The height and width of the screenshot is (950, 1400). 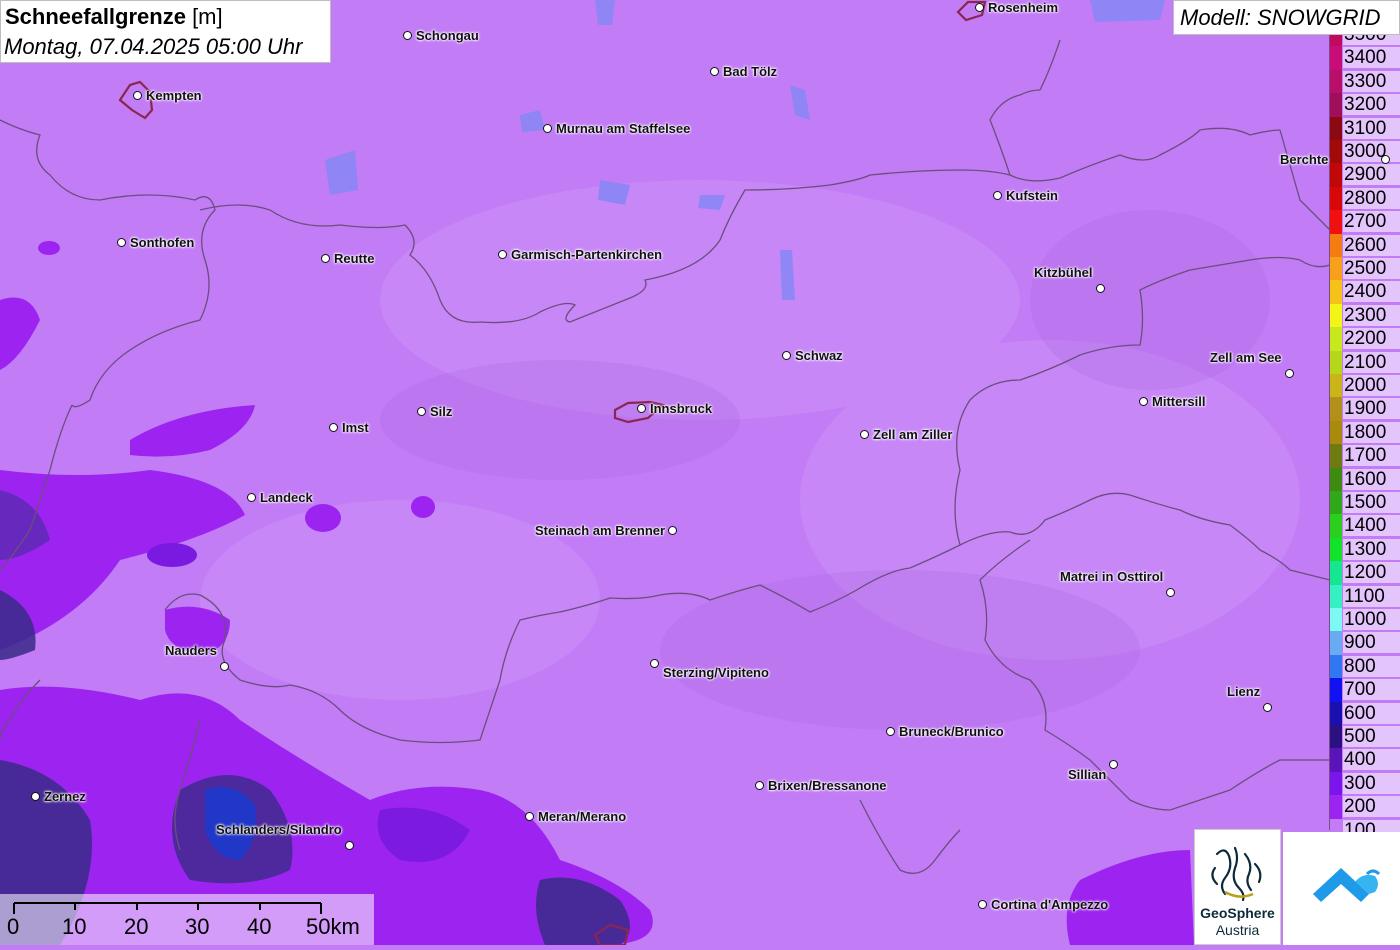 What do you see at coordinates (1237, 887) in the screenshot?
I see `geosphere-logo: GeoSphere Austria` at bounding box center [1237, 887].